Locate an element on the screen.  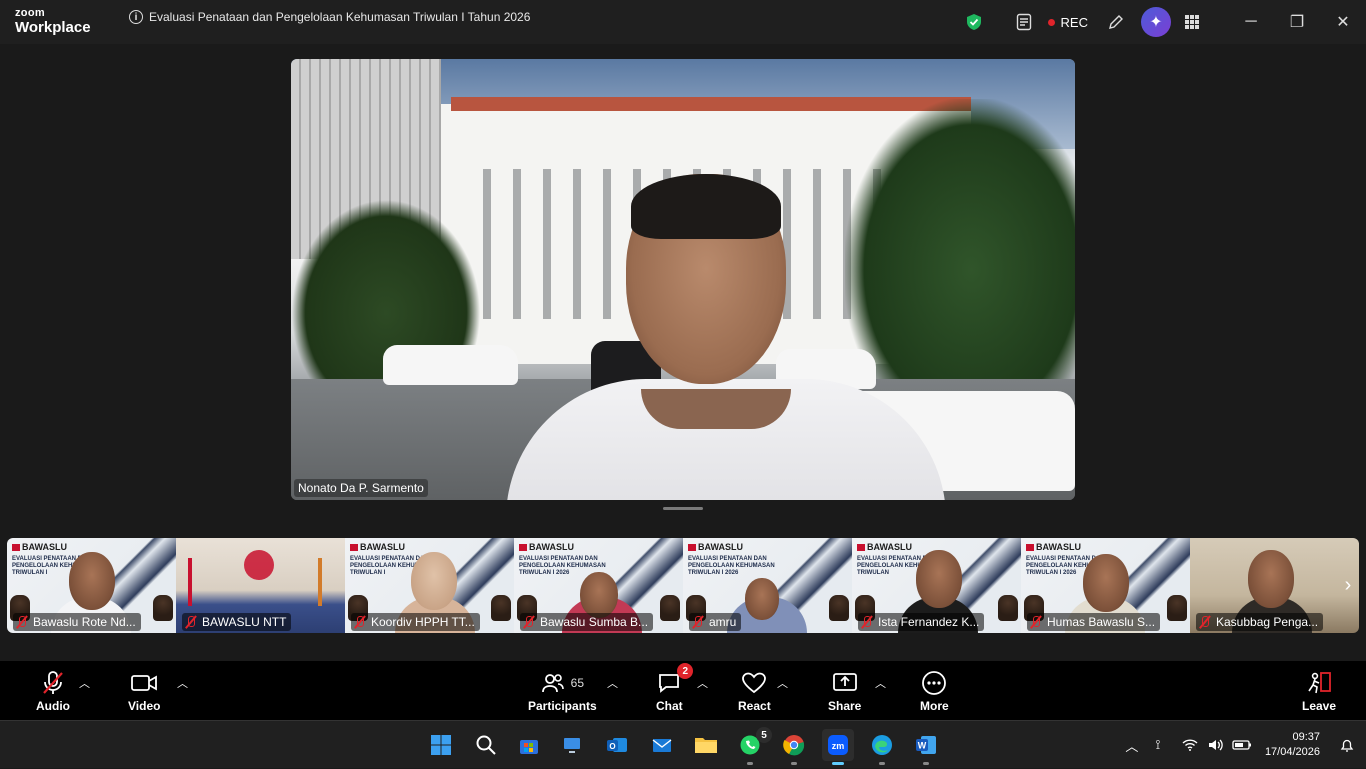
volume-icon is located at coordinates (1216, 745).